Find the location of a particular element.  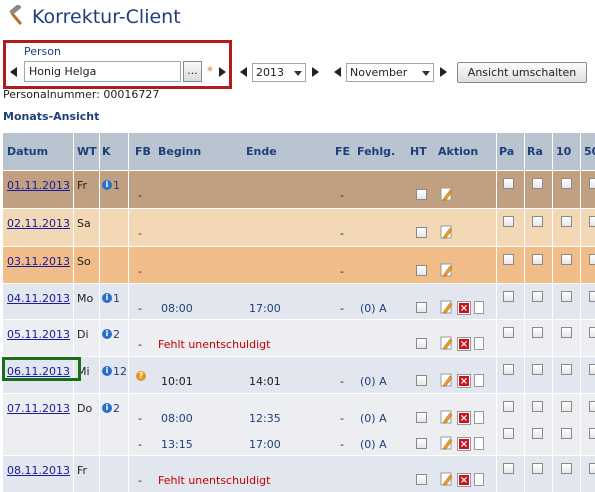

date-link: 04.11.2013 is located at coordinates (38, 298).